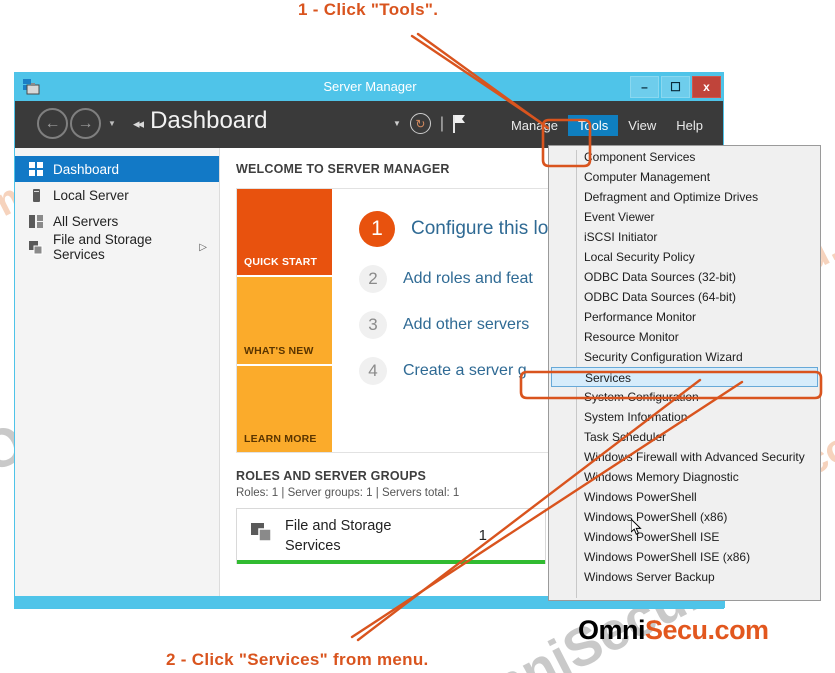 The image size is (835, 673). Describe the element at coordinates (482, 535) in the screenshot. I see `role-card-count: 1` at that location.